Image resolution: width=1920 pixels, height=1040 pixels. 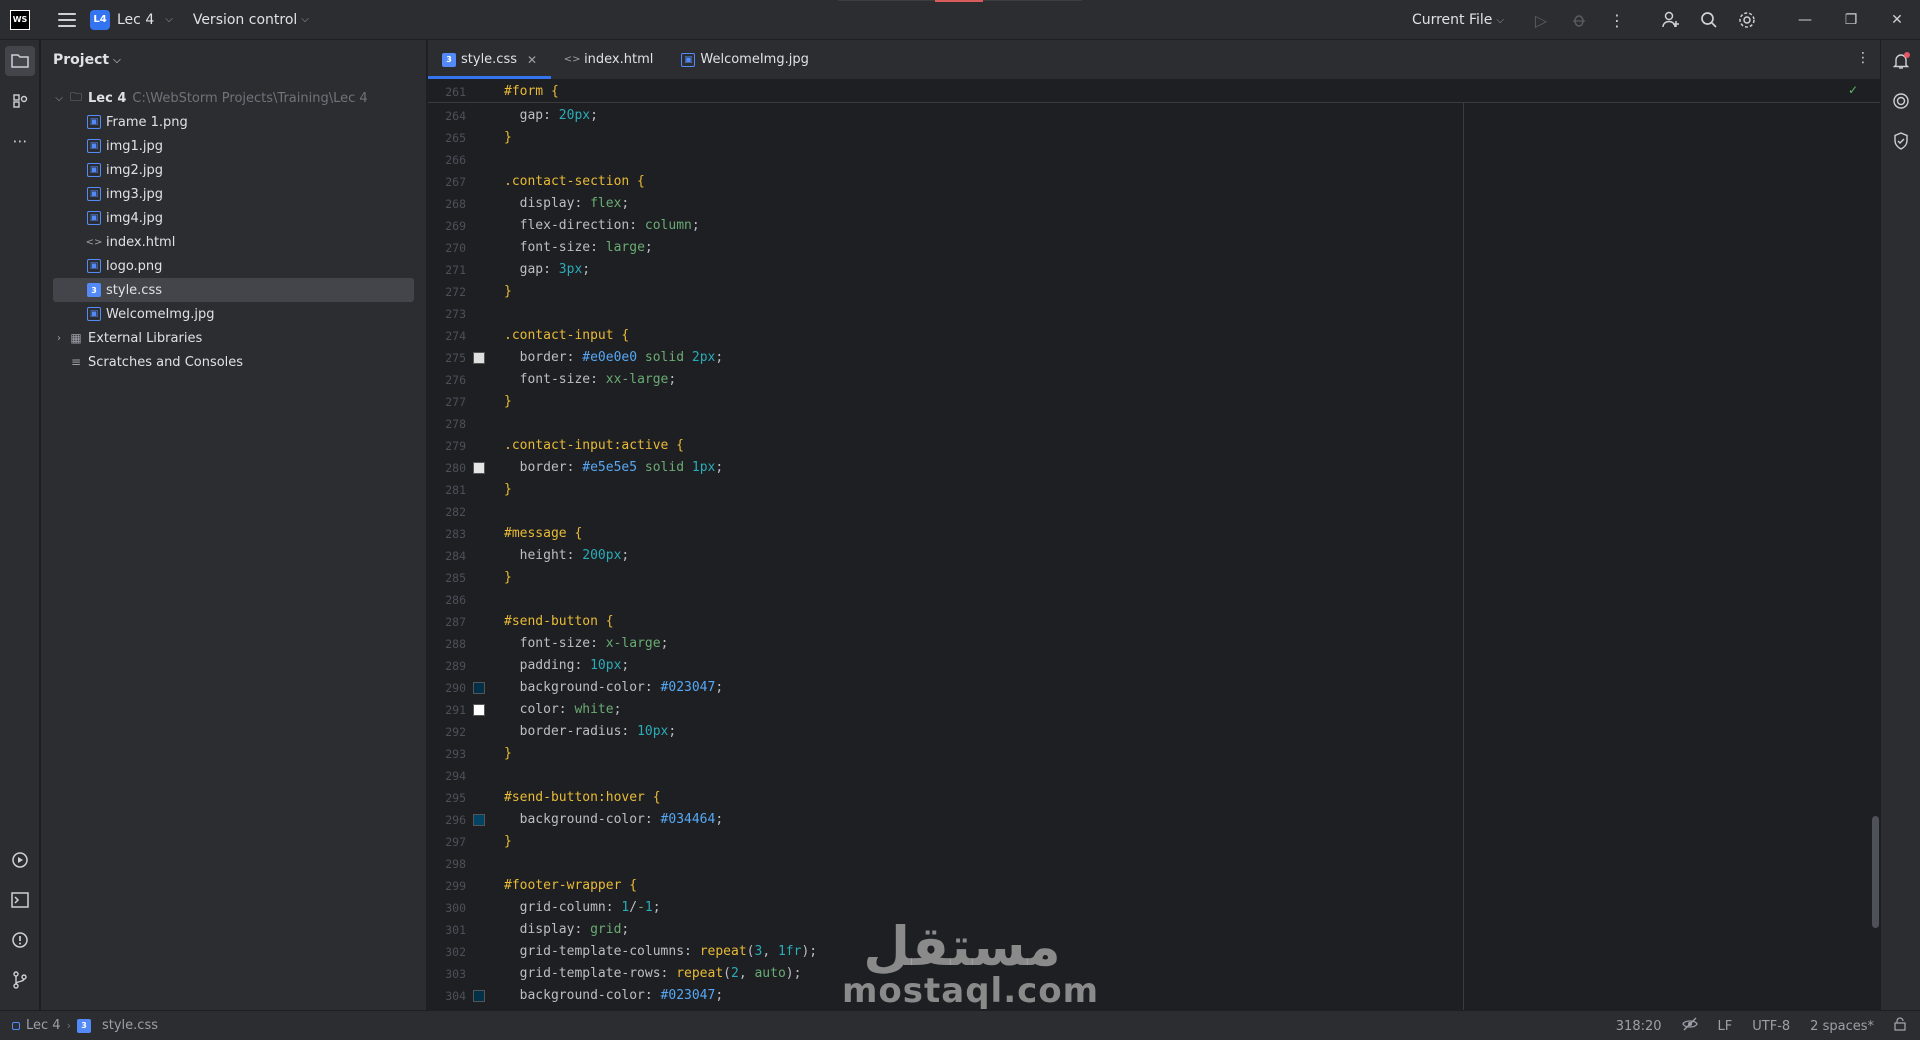 What do you see at coordinates (1725, 1026) in the screenshot?
I see `line-ending: LF` at bounding box center [1725, 1026].